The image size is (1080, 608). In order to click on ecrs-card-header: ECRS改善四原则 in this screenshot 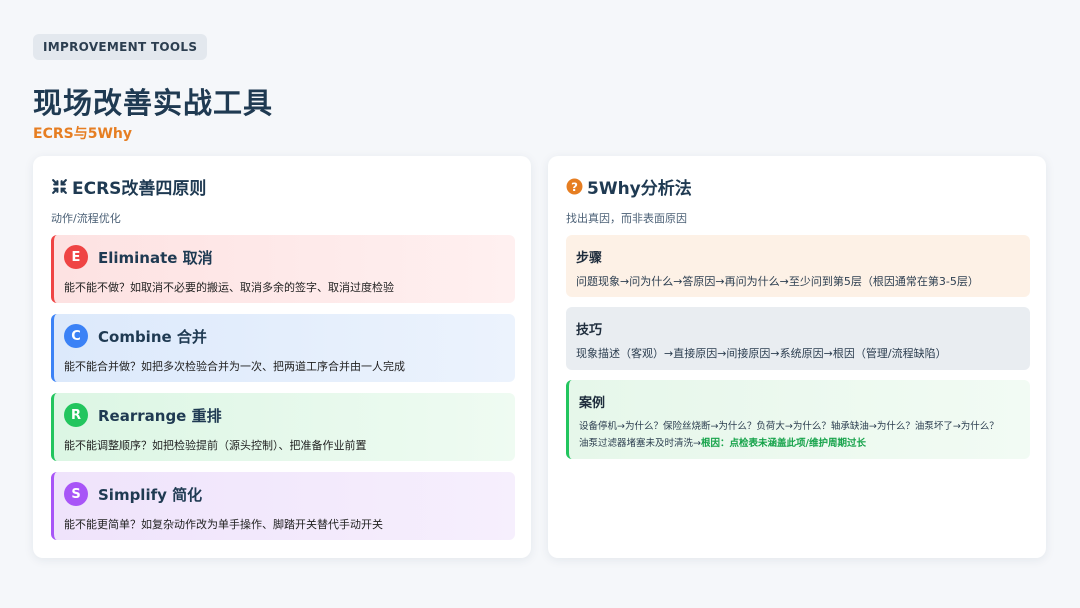, I will do `click(128, 186)`.